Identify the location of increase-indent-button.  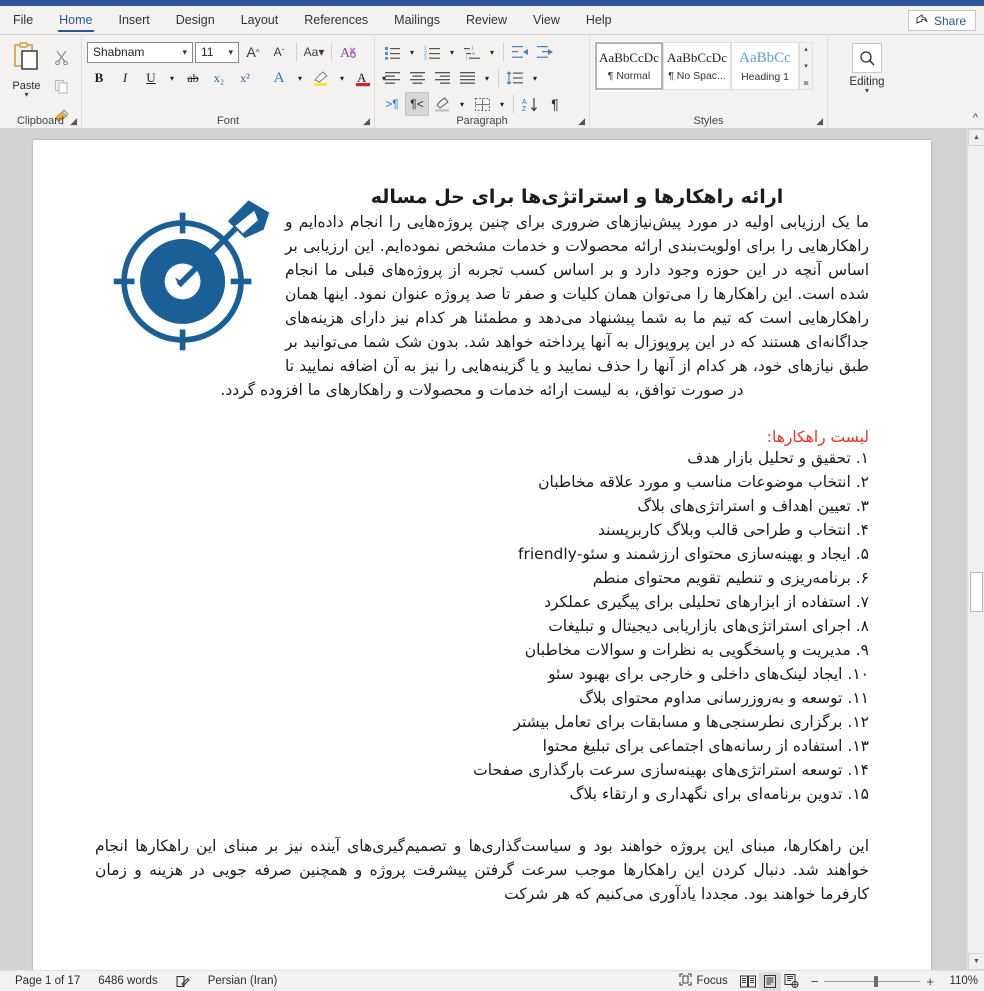
(545, 52).